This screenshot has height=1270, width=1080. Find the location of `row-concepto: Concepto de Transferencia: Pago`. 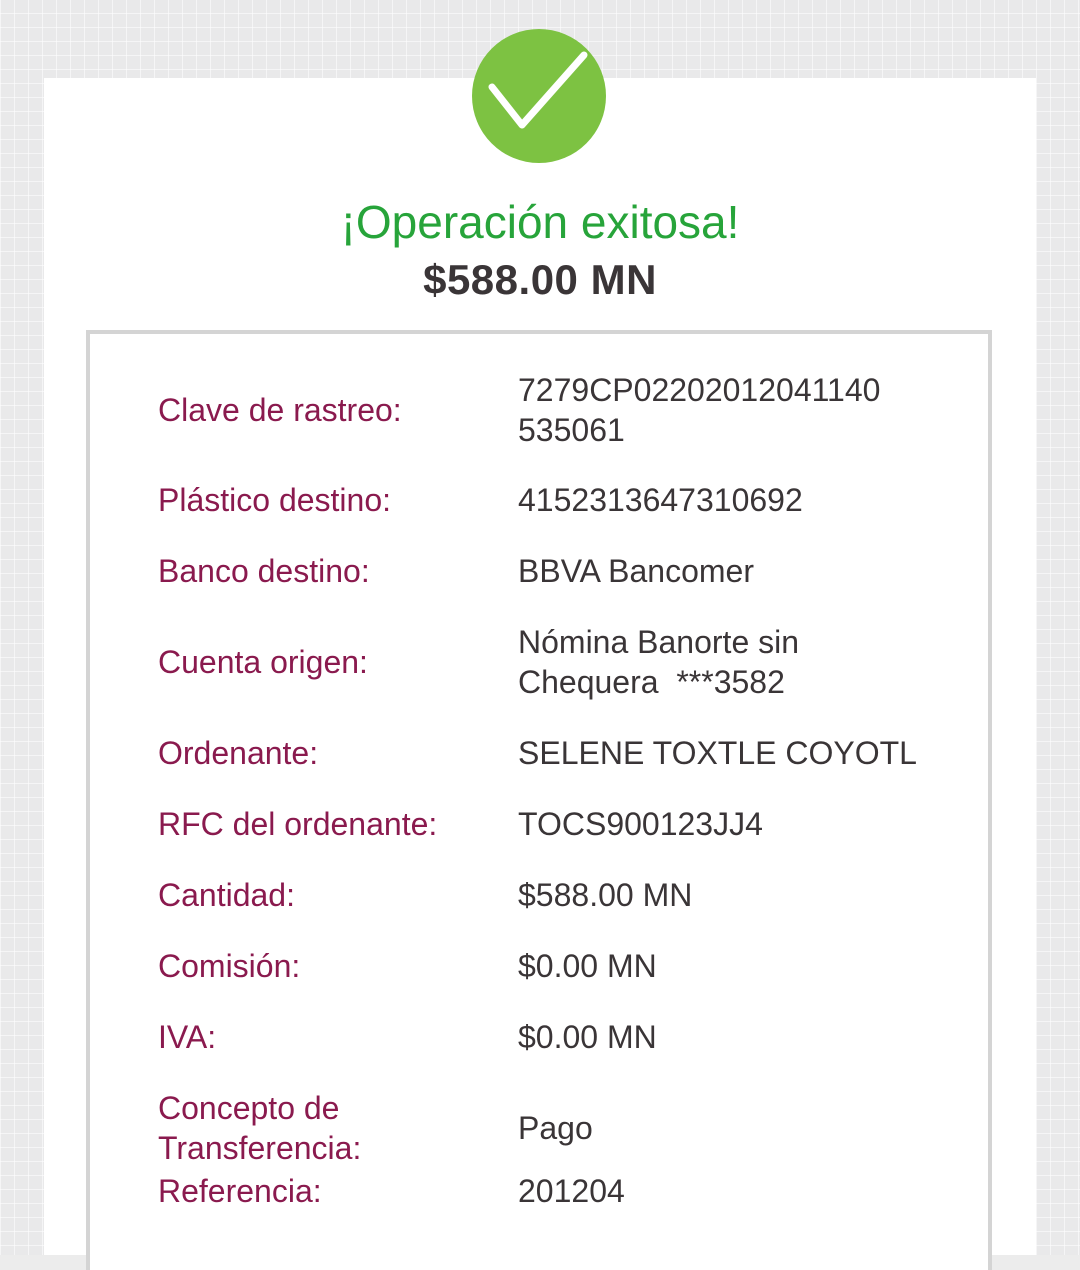

row-concepto: Concepto de Transferencia: Pago is located at coordinates (540, 1128).